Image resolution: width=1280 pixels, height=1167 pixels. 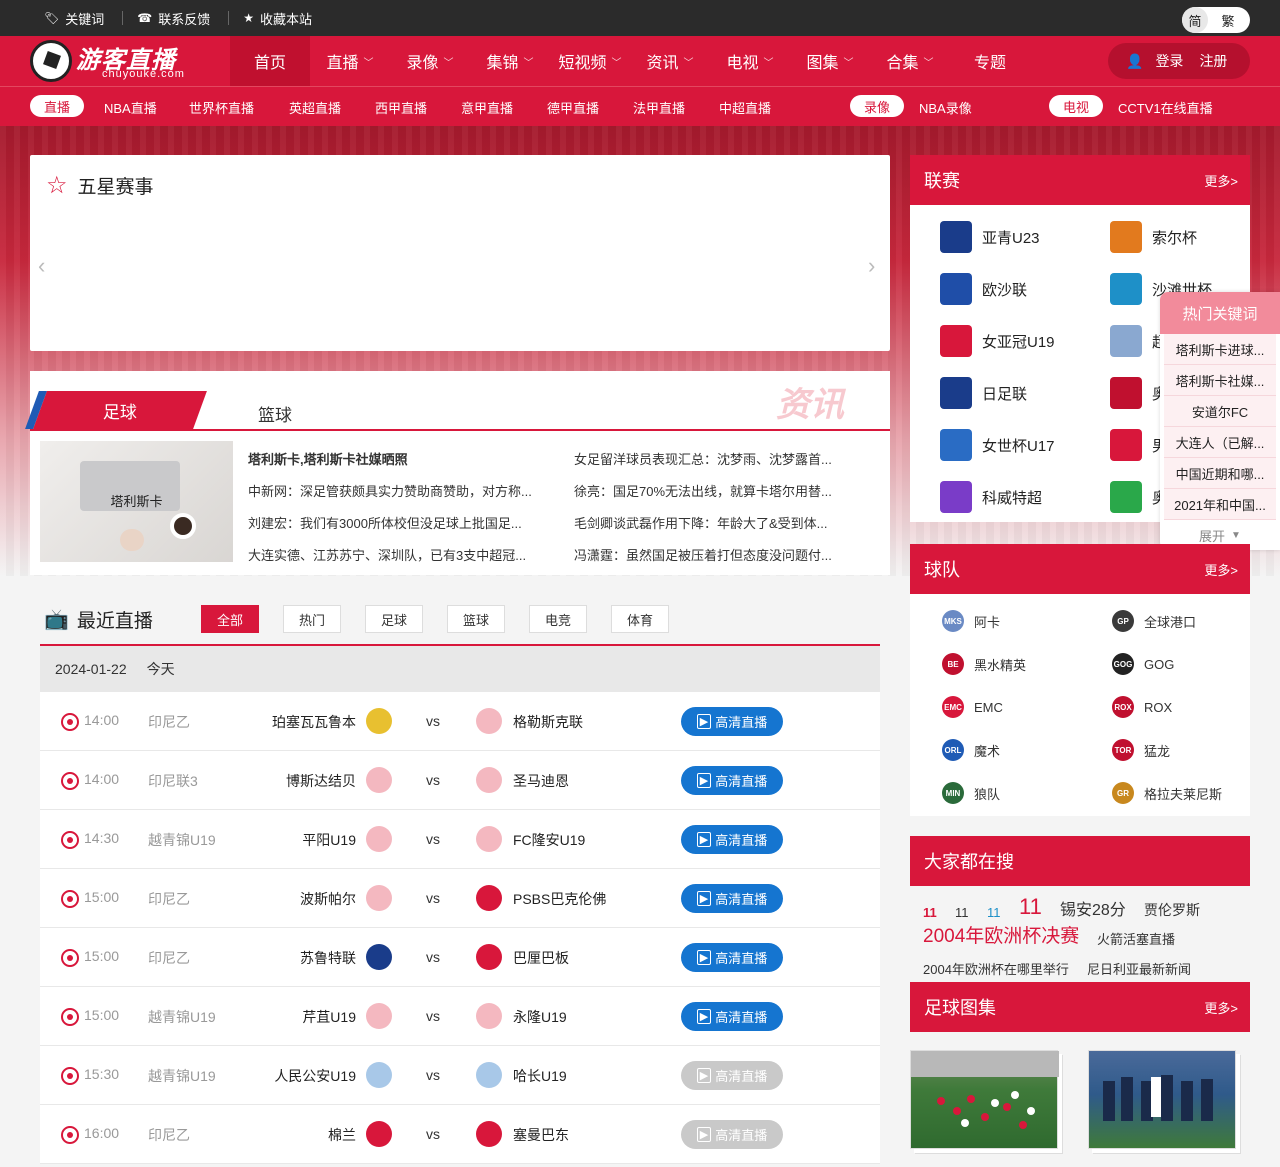 What do you see at coordinates (991, 497) in the screenshot?
I see `league-item: 科威特超` at bounding box center [991, 497].